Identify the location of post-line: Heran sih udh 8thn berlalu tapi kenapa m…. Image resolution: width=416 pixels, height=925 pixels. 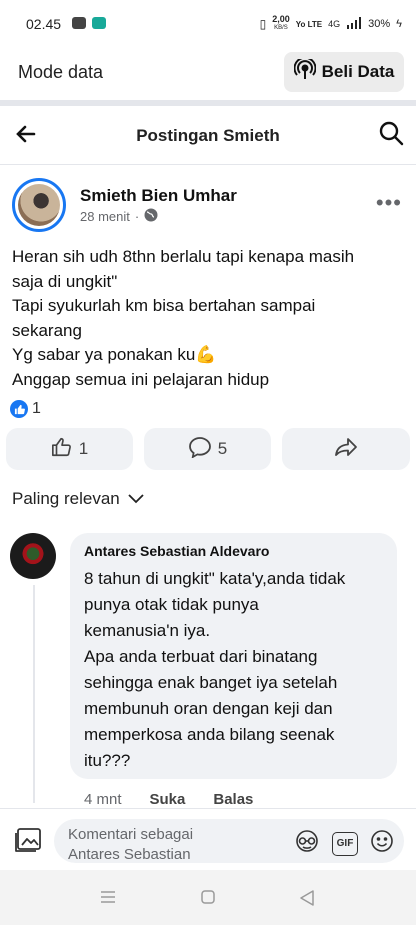
(183, 256).